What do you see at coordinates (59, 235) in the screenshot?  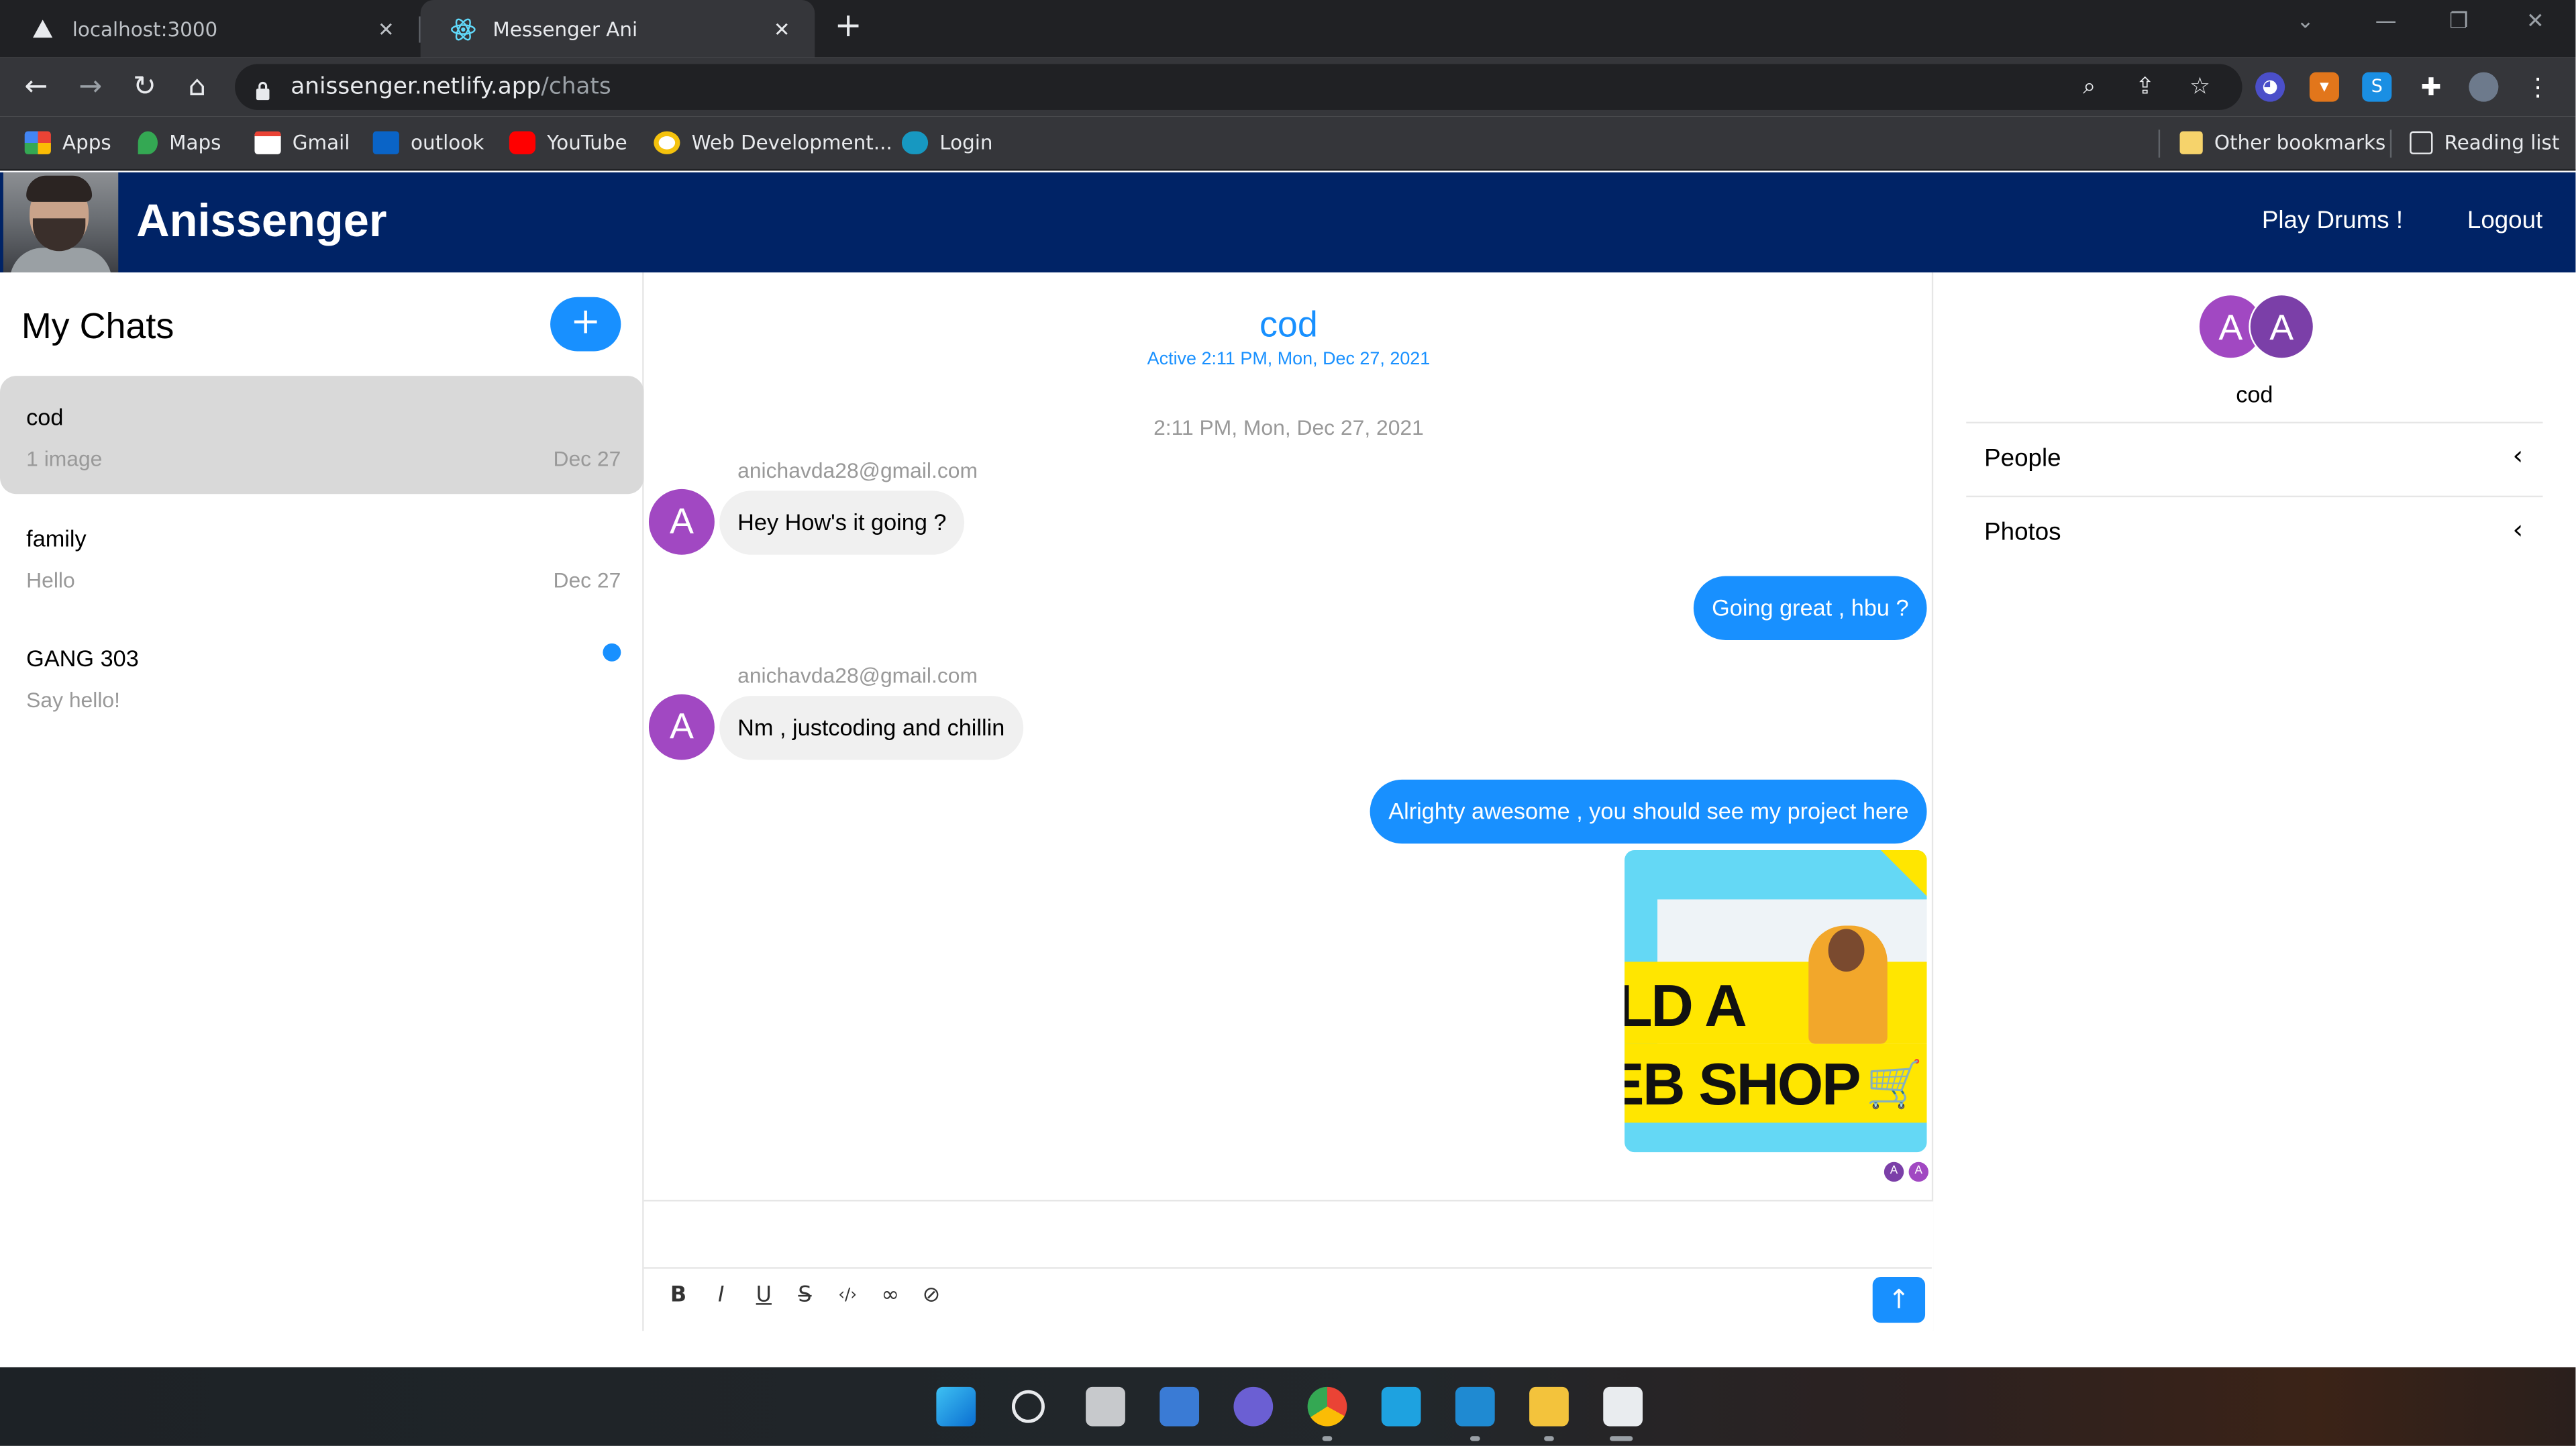 I see `photo-beard` at bounding box center [59, 235].